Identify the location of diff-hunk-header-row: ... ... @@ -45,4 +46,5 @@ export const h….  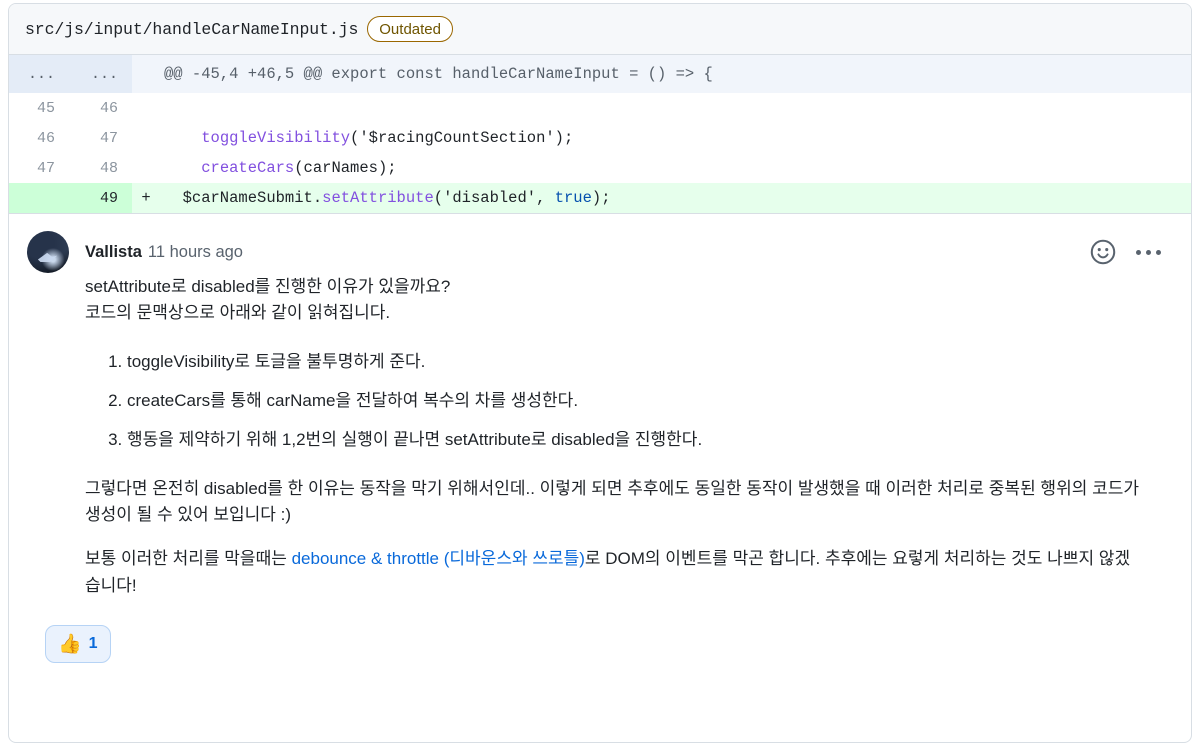
(600, 74).